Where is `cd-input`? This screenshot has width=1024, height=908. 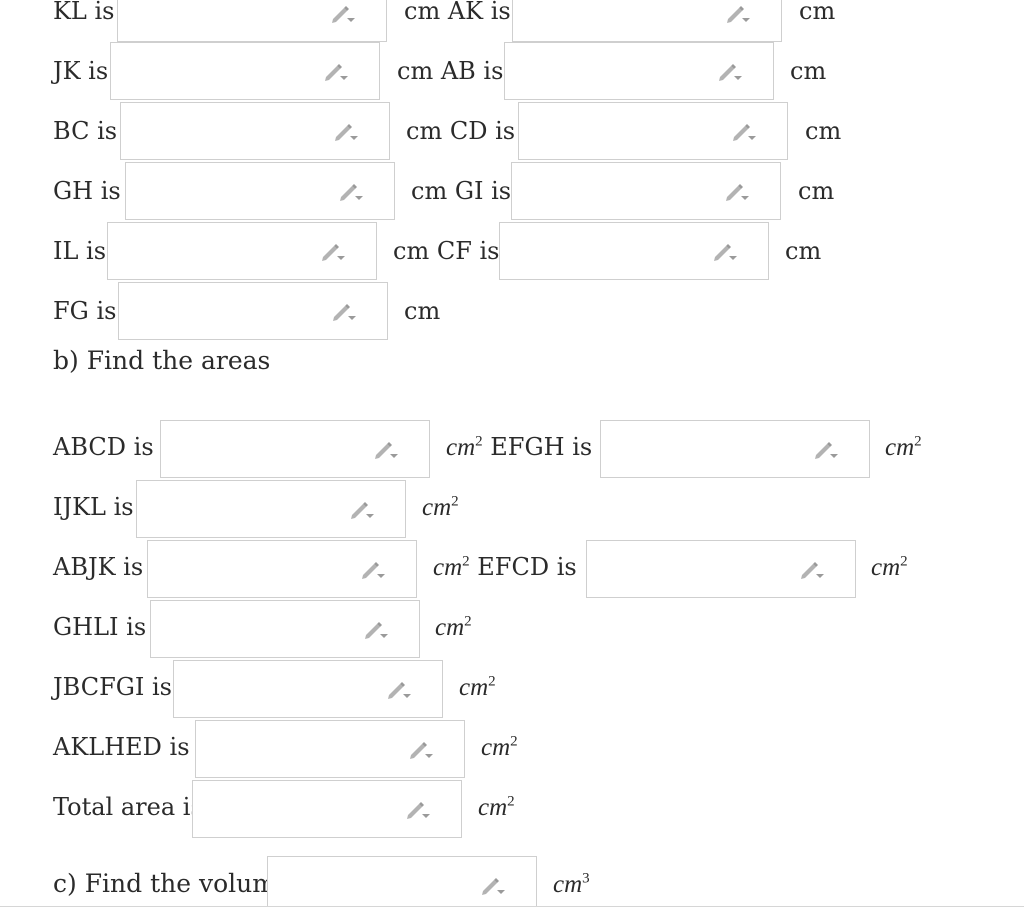 cd-input is located at coordinates (653, 131).